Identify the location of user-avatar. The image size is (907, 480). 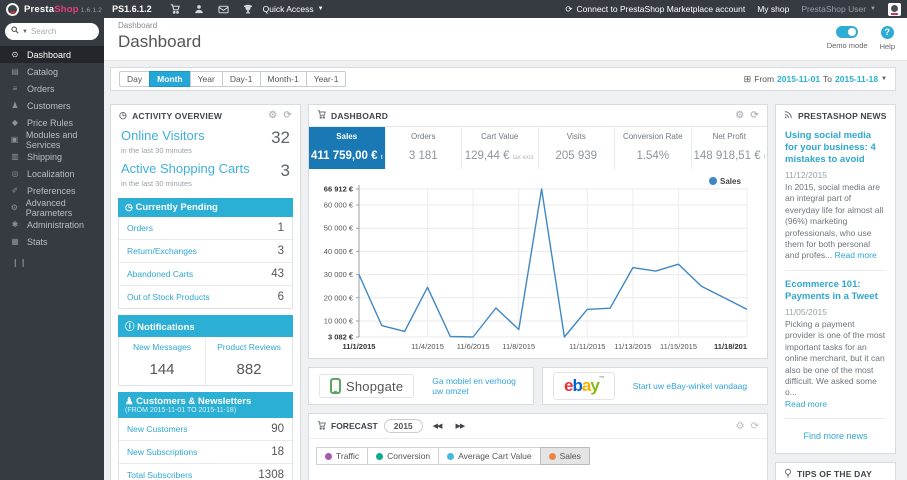
(894, 9).